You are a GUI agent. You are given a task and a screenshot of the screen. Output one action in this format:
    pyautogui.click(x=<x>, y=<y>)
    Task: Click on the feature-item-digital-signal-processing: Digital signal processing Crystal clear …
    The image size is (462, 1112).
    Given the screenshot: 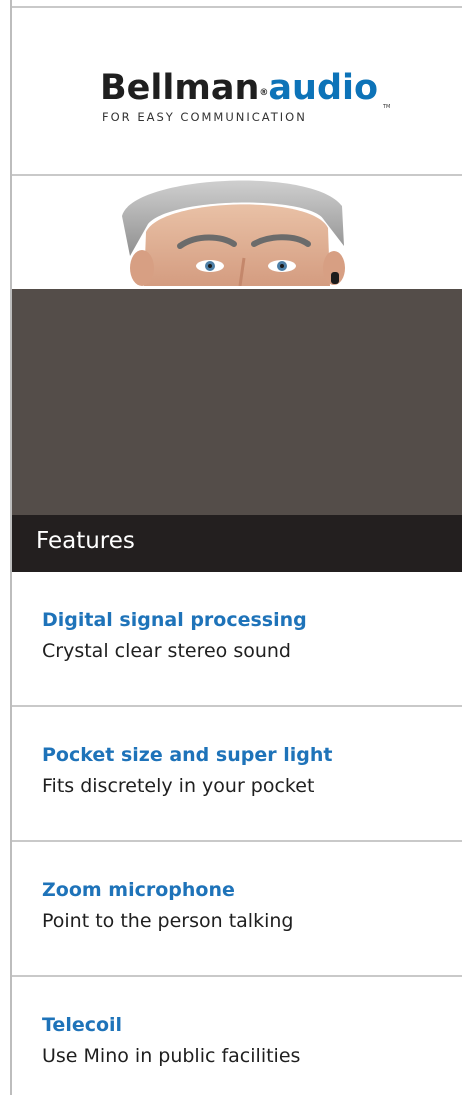 What is the action you would take?
    pyautogui.click(x=237, y=639)
    